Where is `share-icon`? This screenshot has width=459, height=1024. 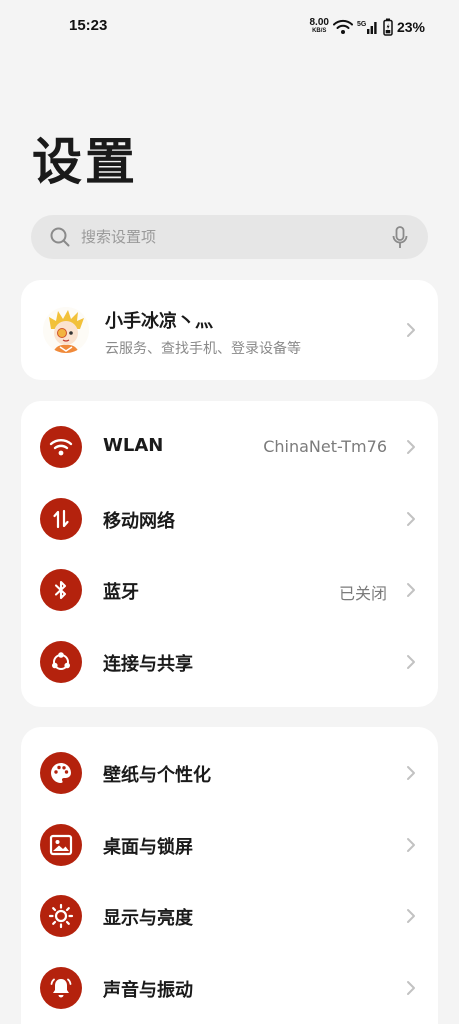 share-icon is located at coordinates (61, 661).